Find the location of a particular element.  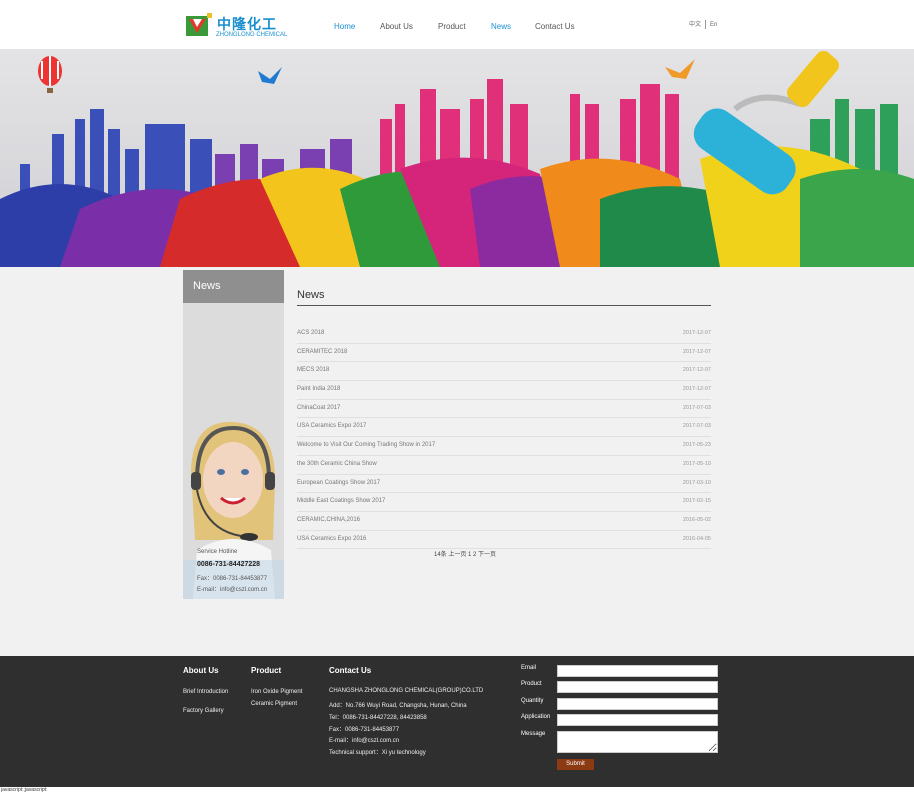

lang-chinese: 中文 is located at coordinates (695, 25).